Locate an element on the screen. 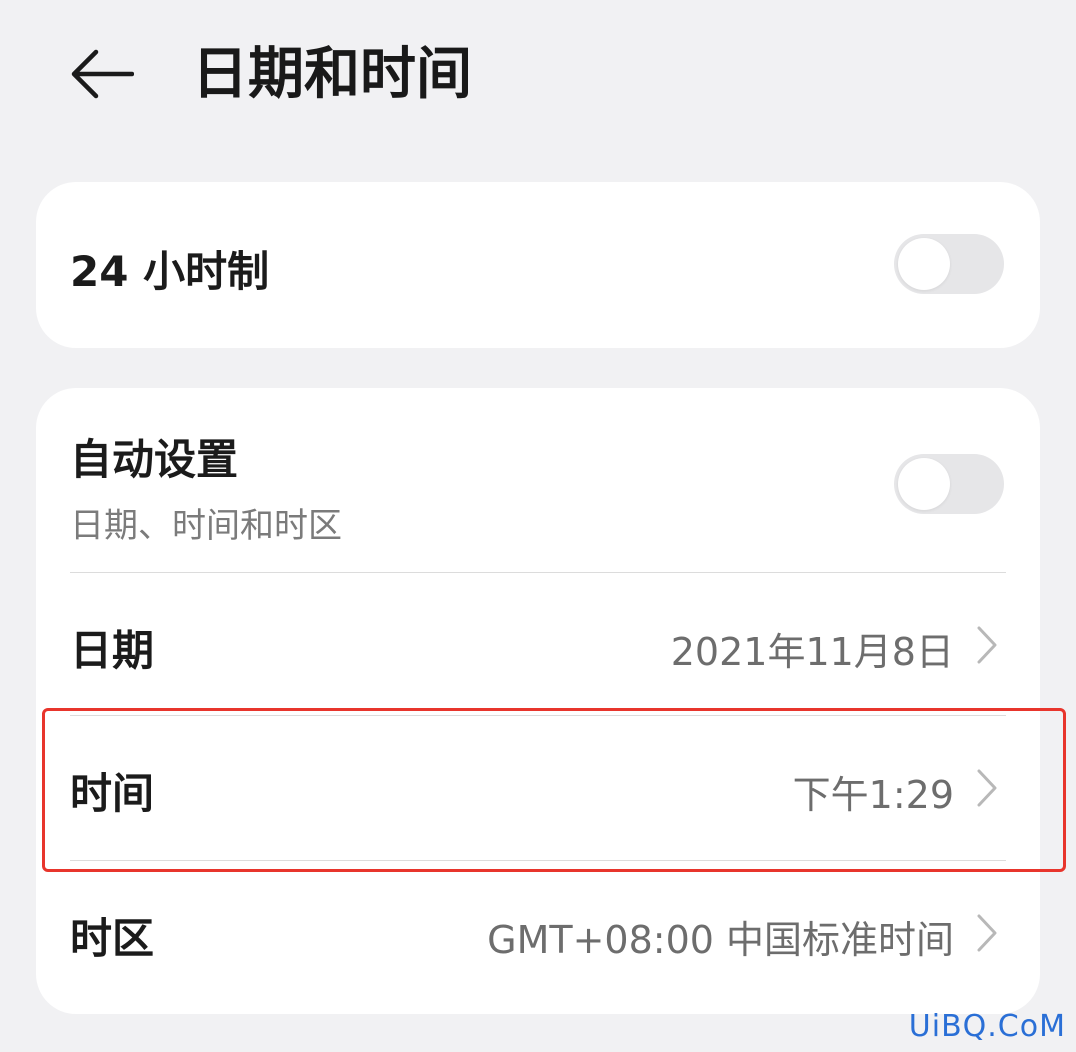  timezone-value: GMT+08:00 中国标准时间 is located at coordinates (720, 940).